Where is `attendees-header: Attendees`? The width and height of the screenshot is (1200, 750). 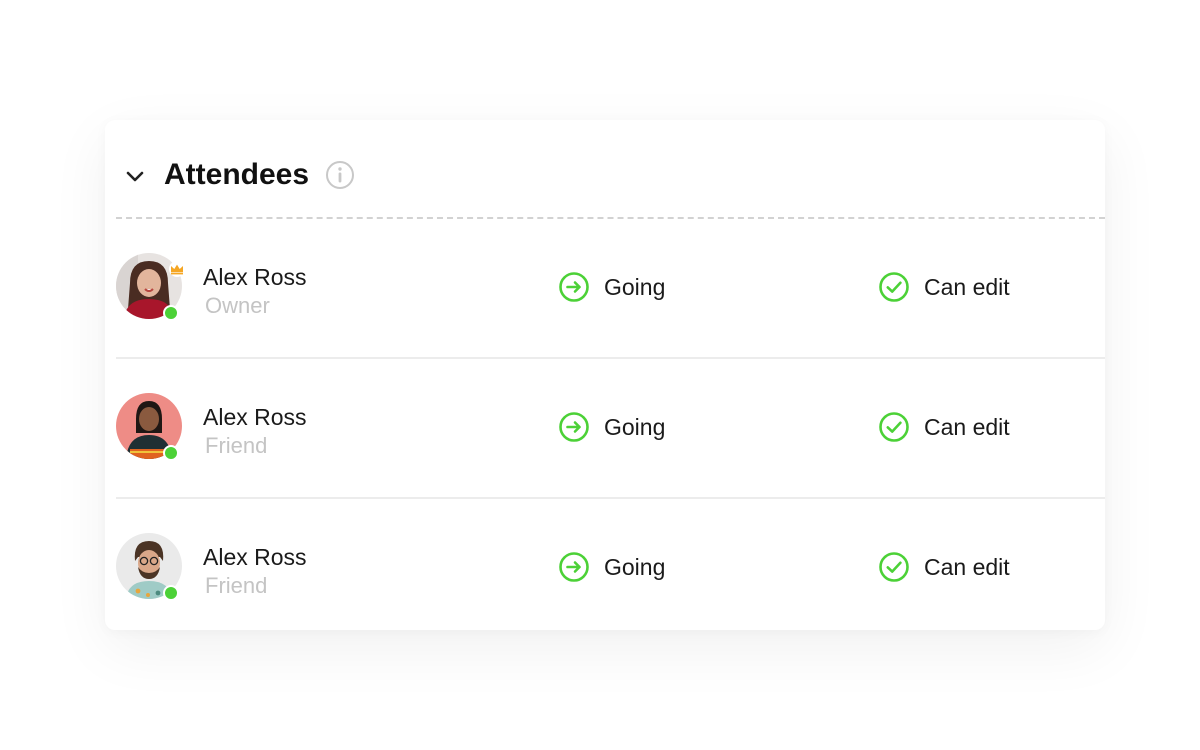
attendees-header: Attendees is located at coordinates (605, 169).